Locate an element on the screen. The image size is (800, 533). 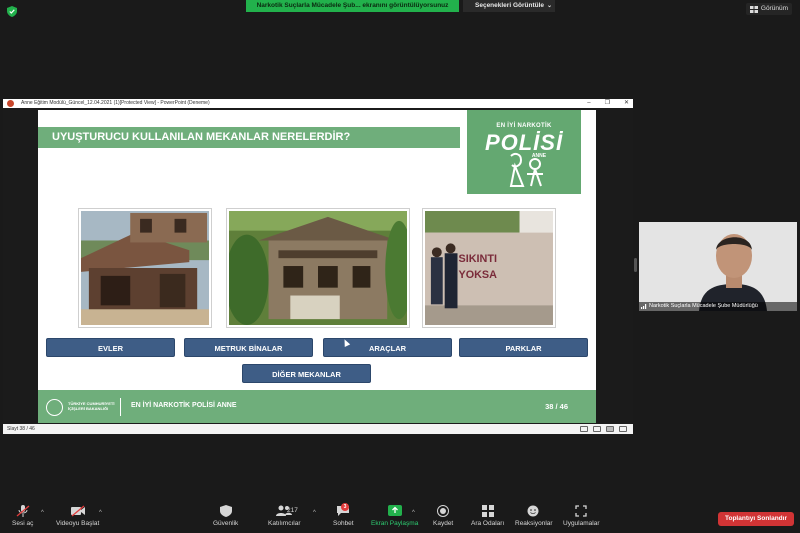
security-button: Güvenlik is located at coordinates (225, 516).